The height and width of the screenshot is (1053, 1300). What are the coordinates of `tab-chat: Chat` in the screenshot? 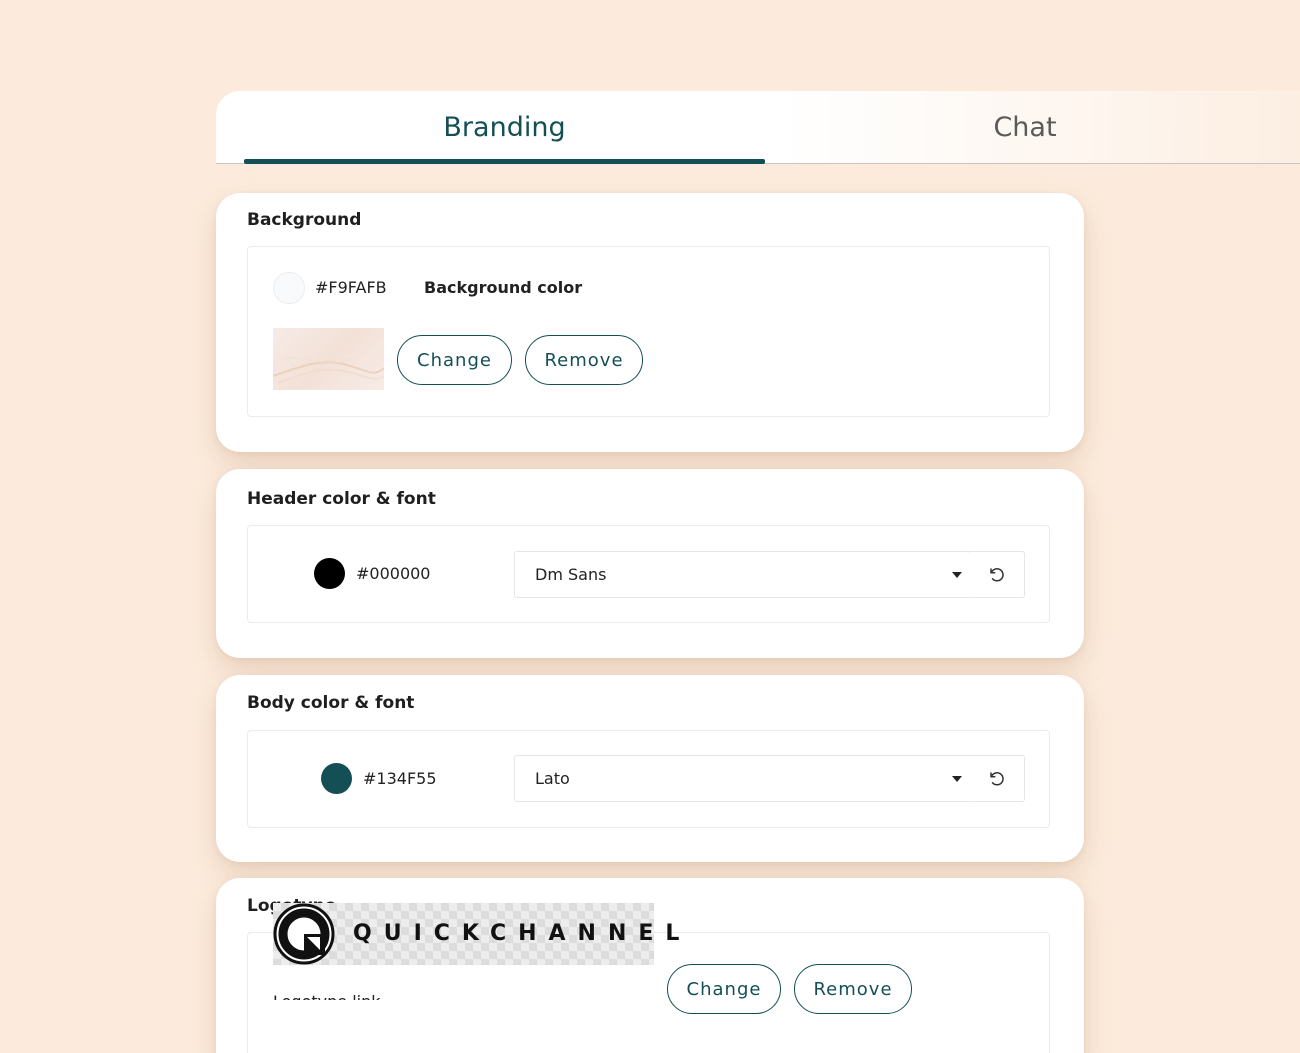 It's located at (1025, 127).